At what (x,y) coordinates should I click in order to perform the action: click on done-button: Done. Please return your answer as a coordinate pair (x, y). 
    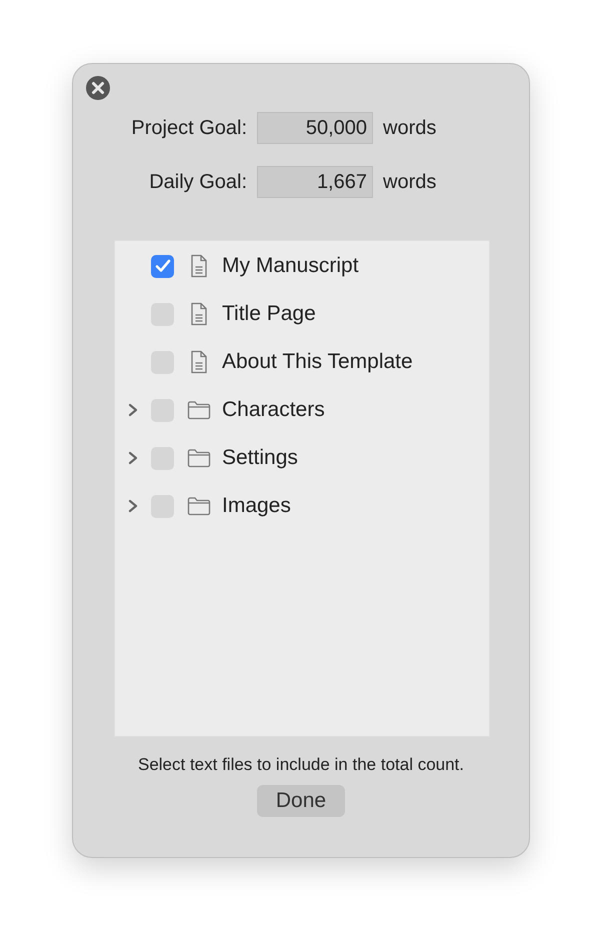
    Looking at the image, I should click on (301, 801).